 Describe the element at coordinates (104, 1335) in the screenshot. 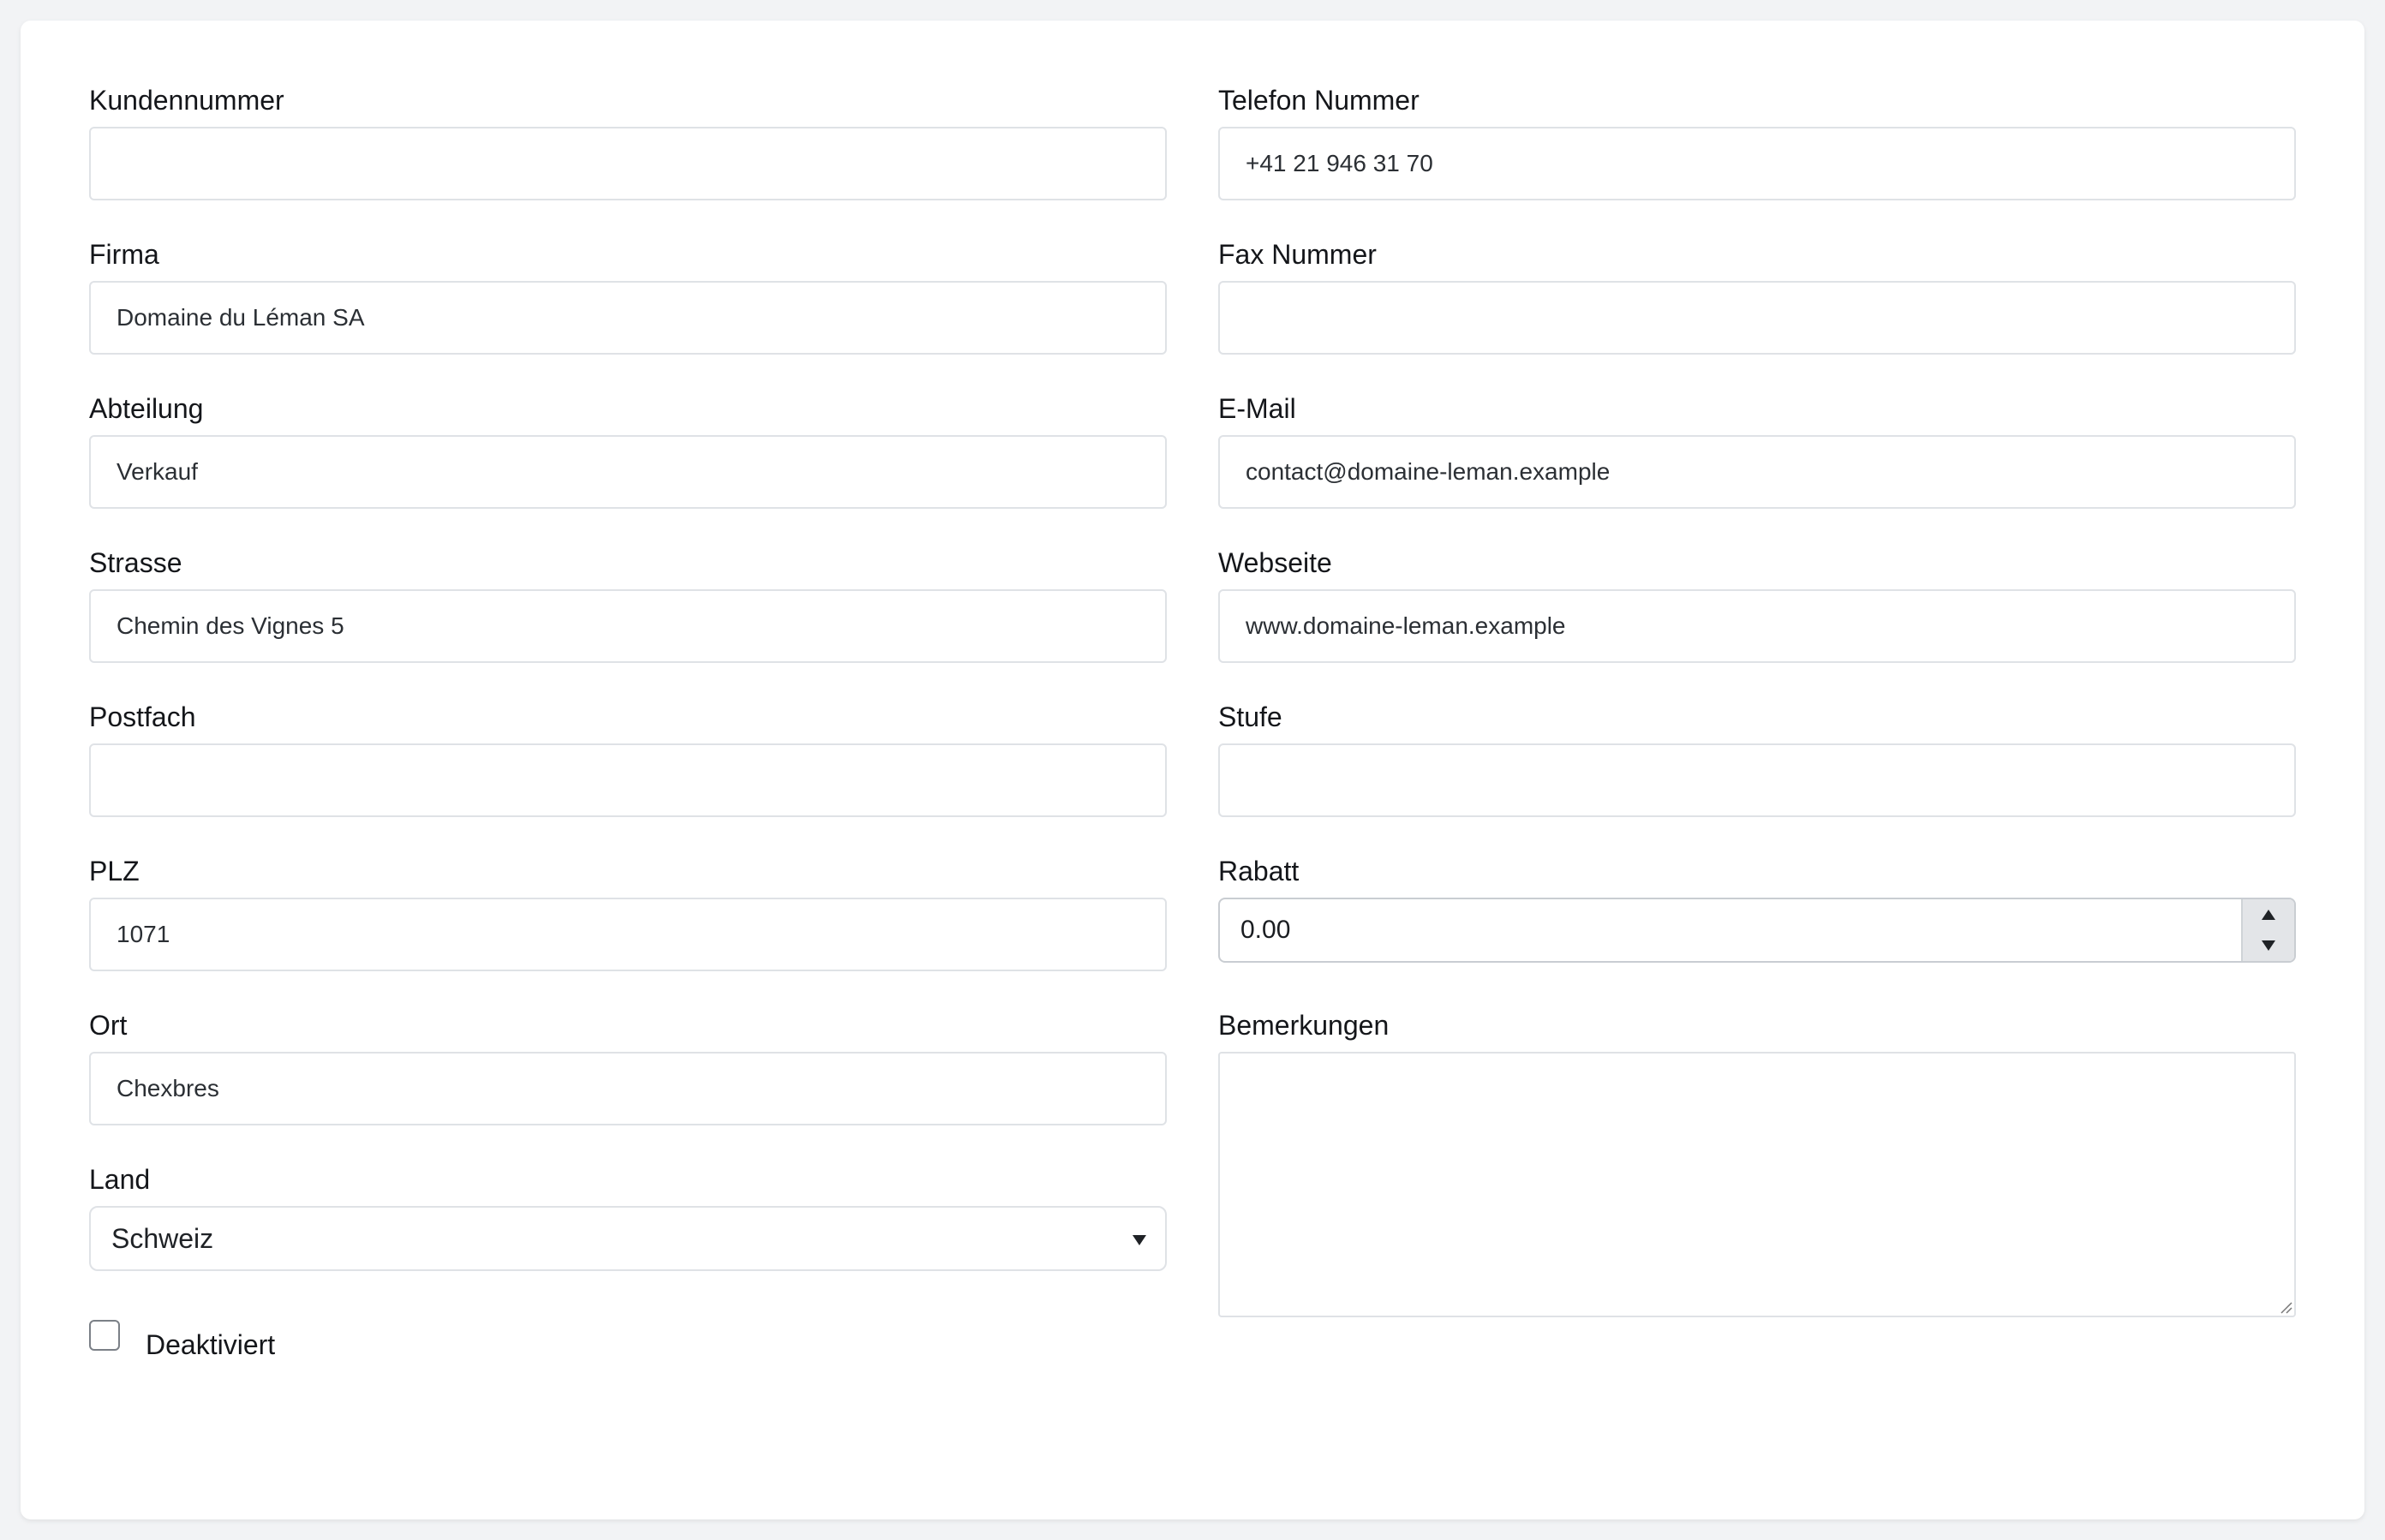

I see `deaktiviert-checkbox` at that location.